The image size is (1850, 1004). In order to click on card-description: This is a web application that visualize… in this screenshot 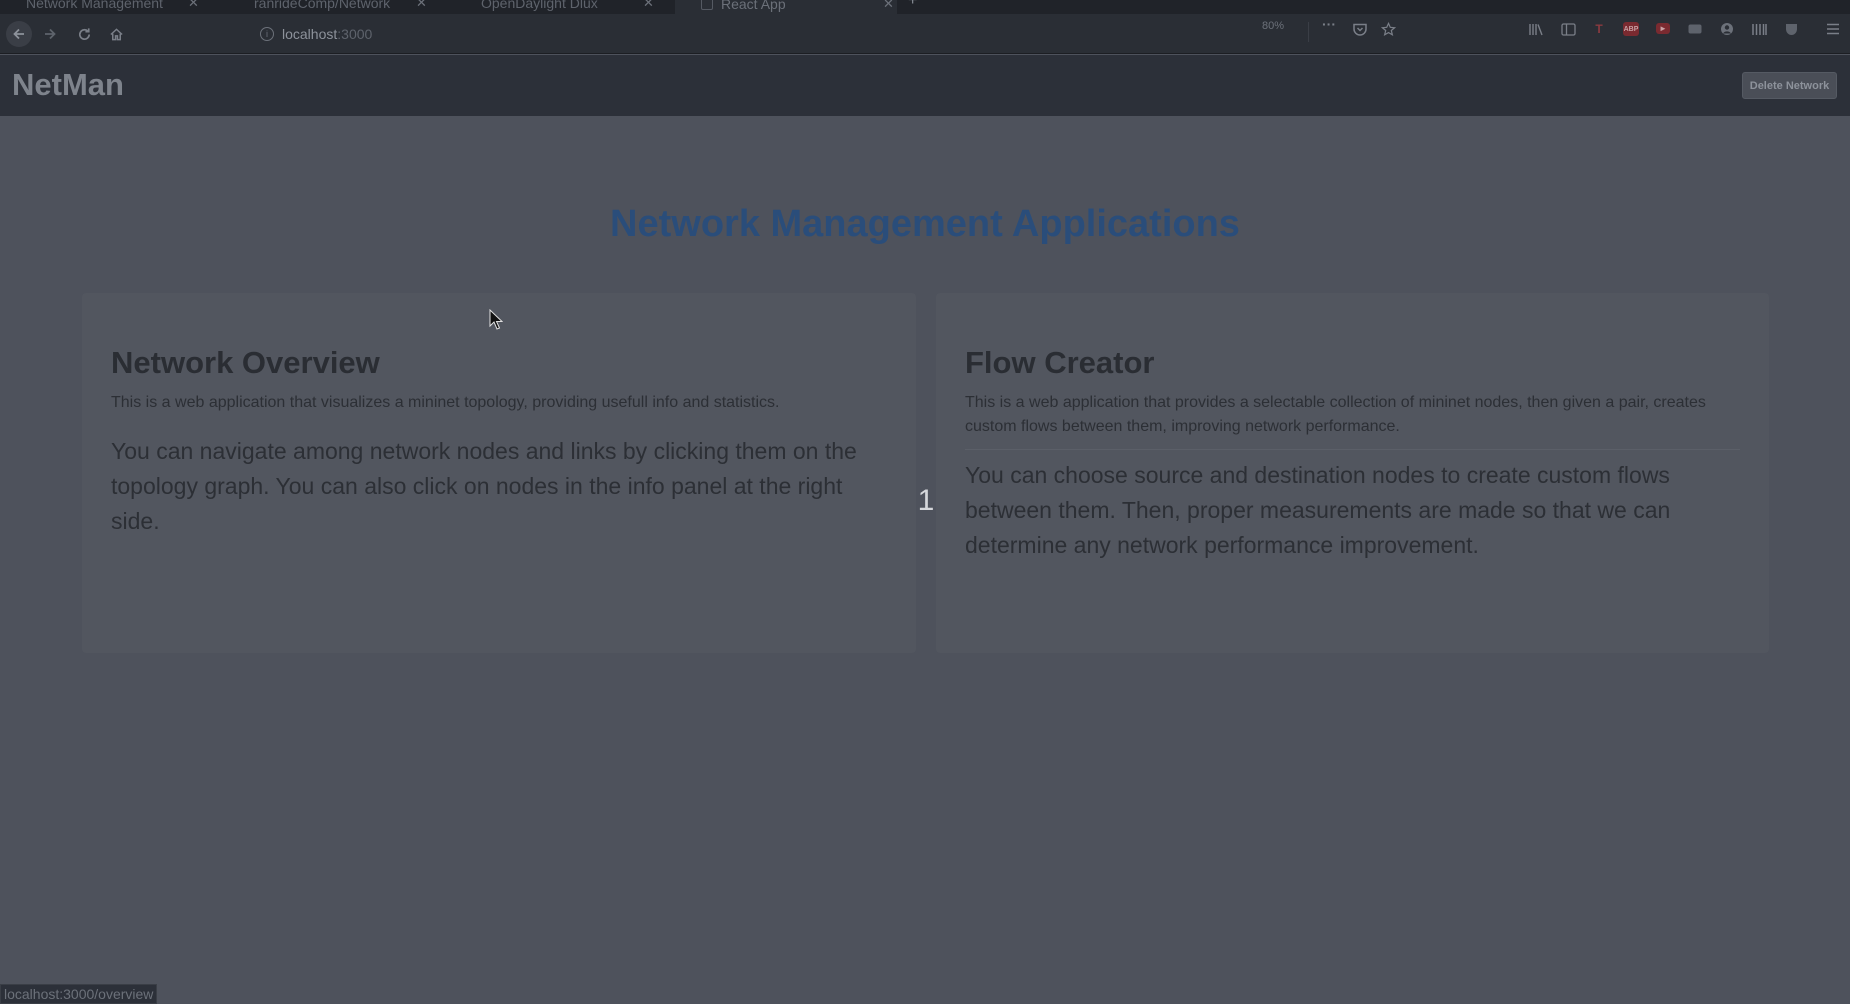, I will do `click(445, 402)`.